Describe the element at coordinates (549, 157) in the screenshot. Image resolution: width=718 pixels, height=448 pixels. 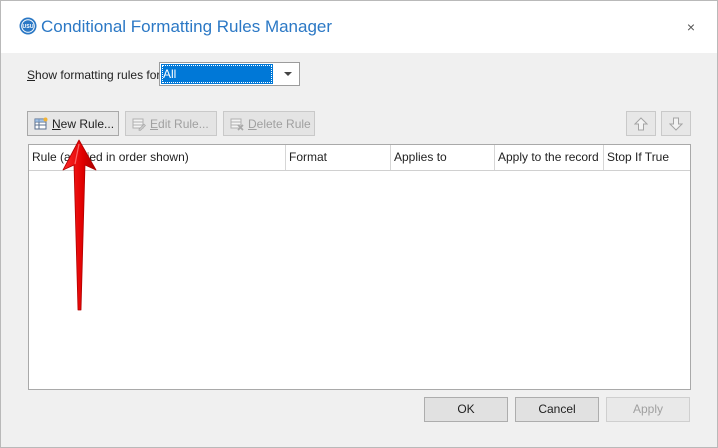
I see `column-header-apply-to-record: Apply to the record` at that location.